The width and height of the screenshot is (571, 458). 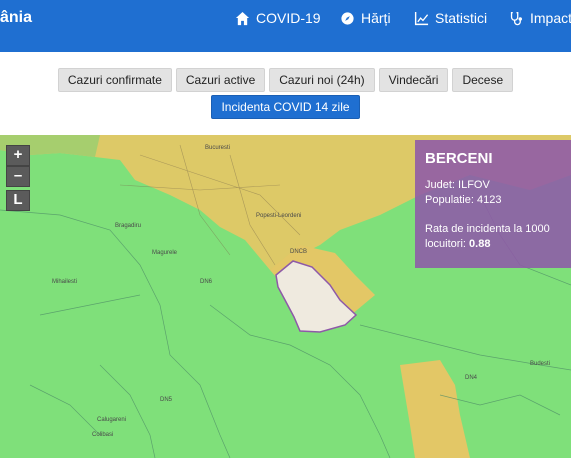 What do you see at coordinates (112, 420) in the screenshot?
I see `label-calugareni: Calugareni` at bounding box center [112, 420].